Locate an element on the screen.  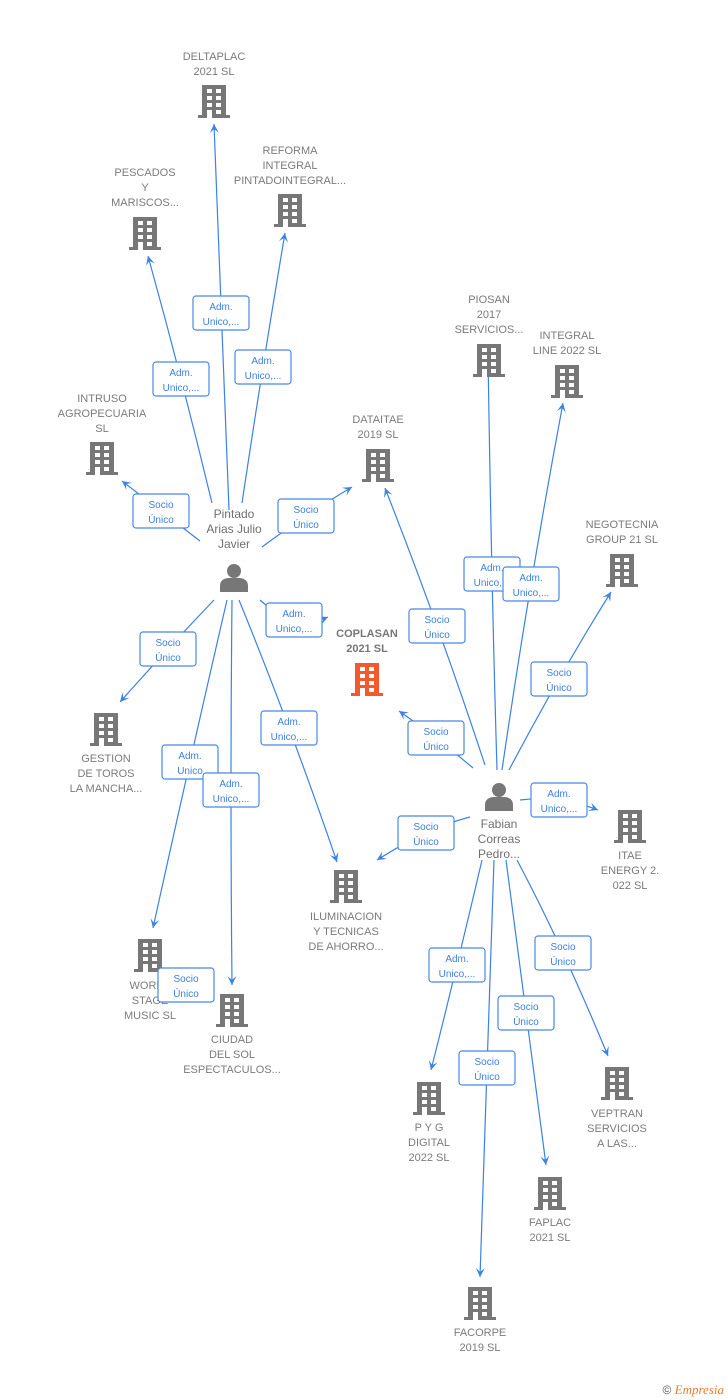
node-coplasan: COPLASAN 2021 SL is located at coordinates (367, 663).